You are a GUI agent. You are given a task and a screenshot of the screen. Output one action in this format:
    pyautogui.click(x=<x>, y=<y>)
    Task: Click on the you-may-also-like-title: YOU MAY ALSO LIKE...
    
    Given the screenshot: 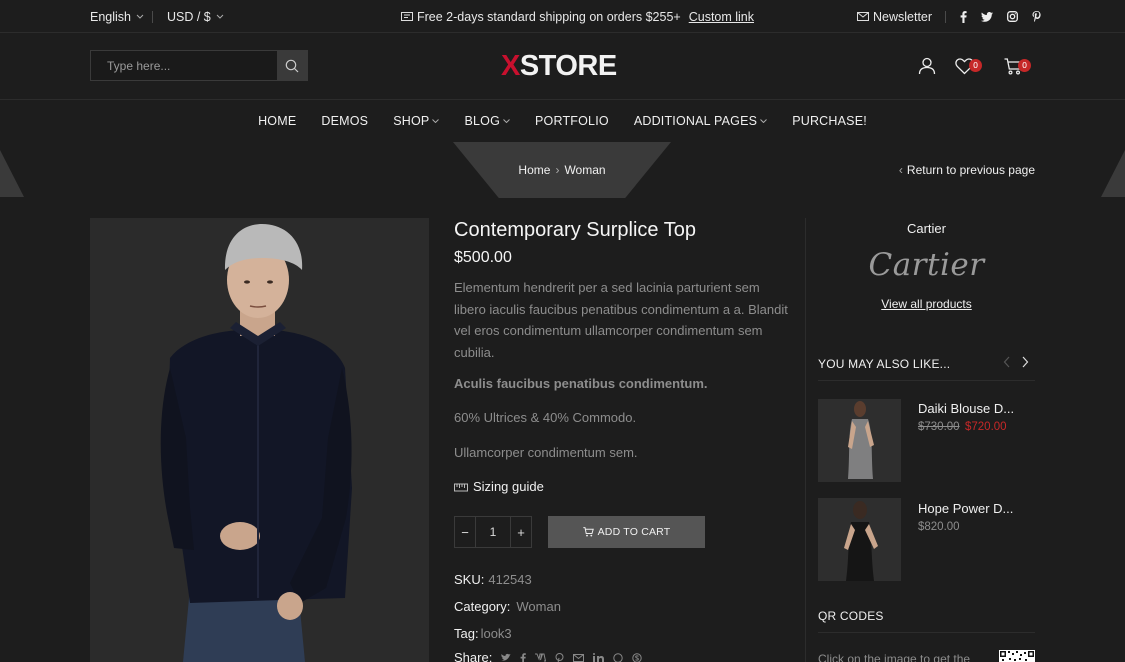 What is the action you would take?
    pyautogui.click(x=884, y=364)
    